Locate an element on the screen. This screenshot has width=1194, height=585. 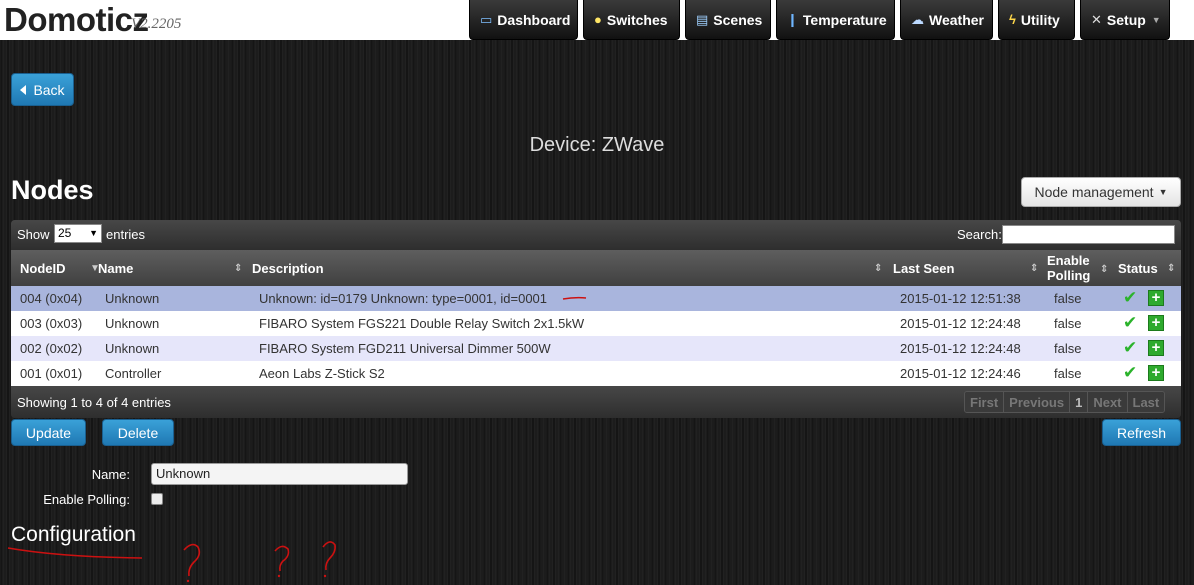
nav-weather-label: Weather is located at coordinates (956, 19).